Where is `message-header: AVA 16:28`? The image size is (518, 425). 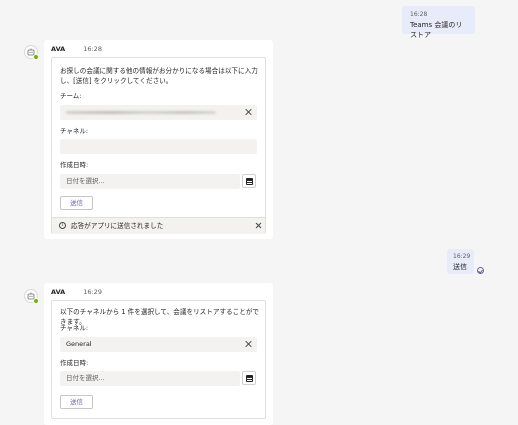 message-header: AVA 16:28 is located at coordinates (76, 49).